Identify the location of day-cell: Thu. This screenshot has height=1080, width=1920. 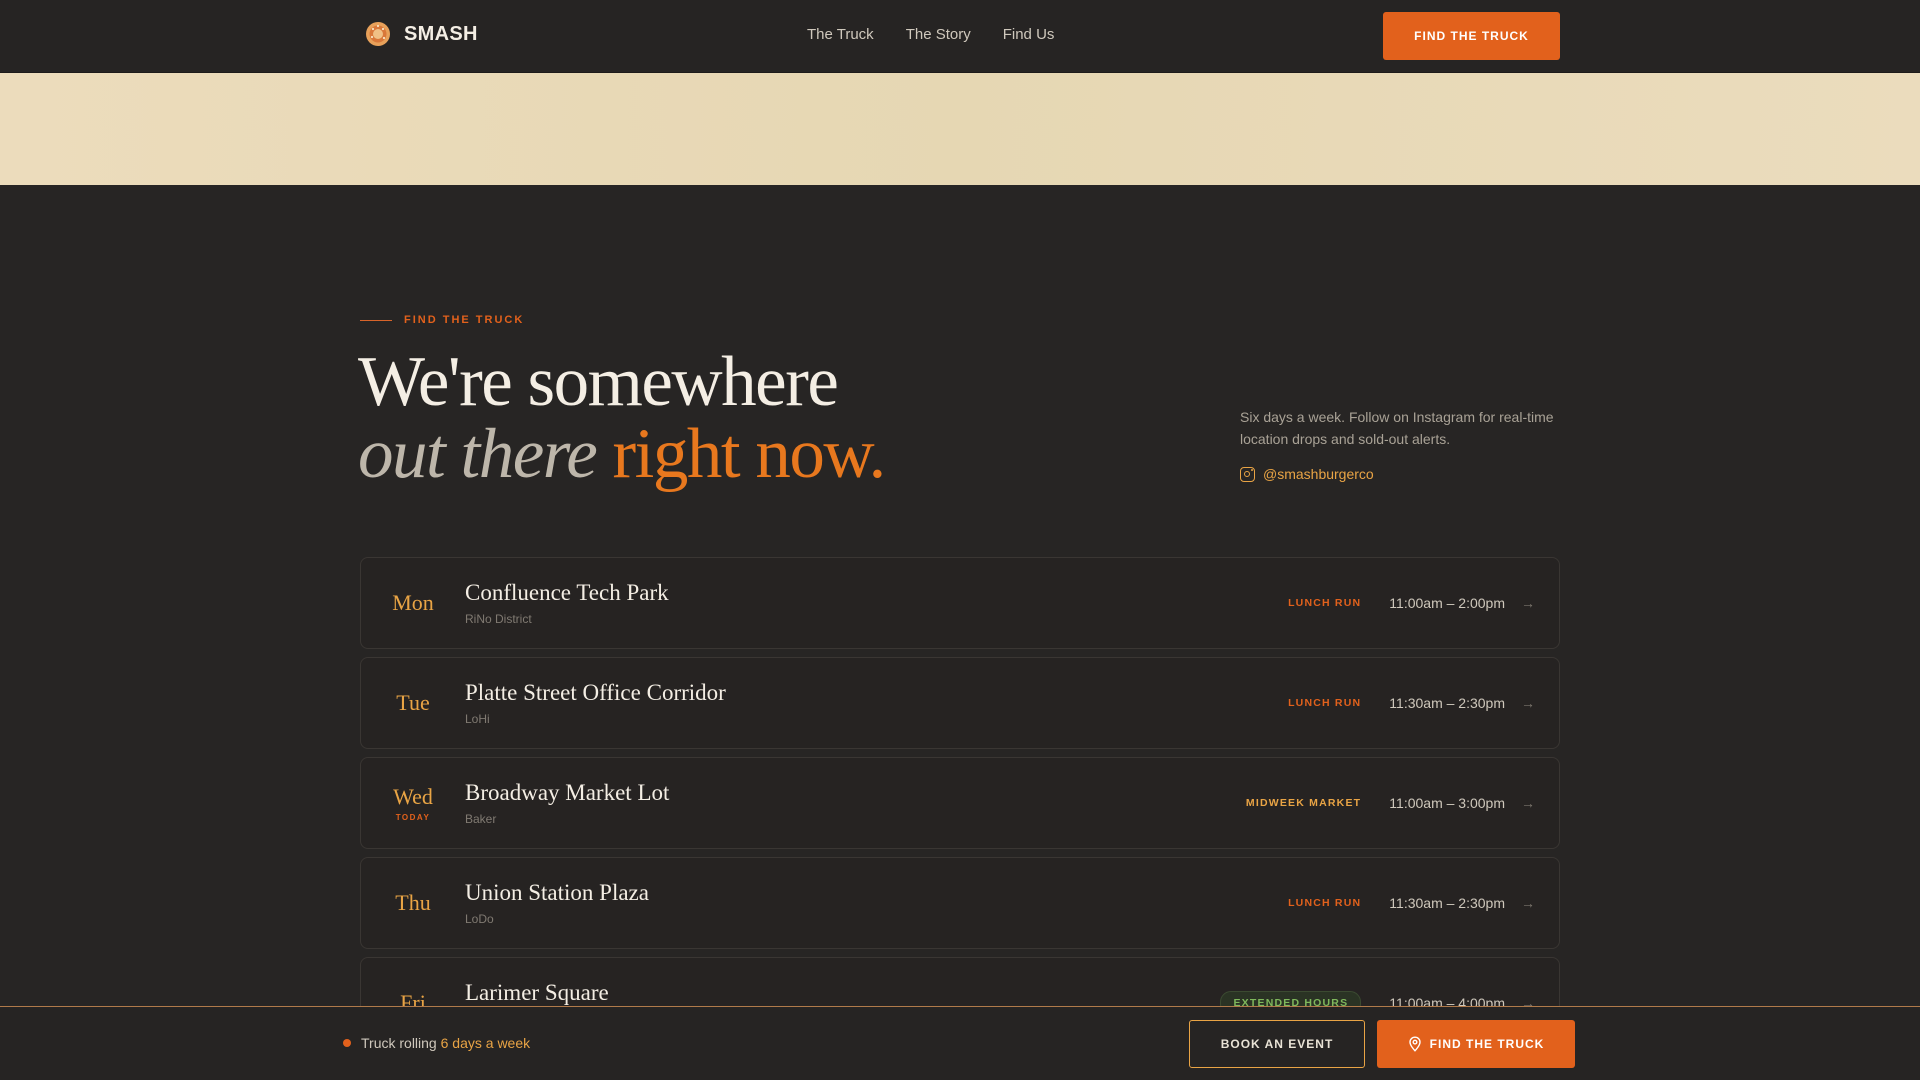
(413, 903).